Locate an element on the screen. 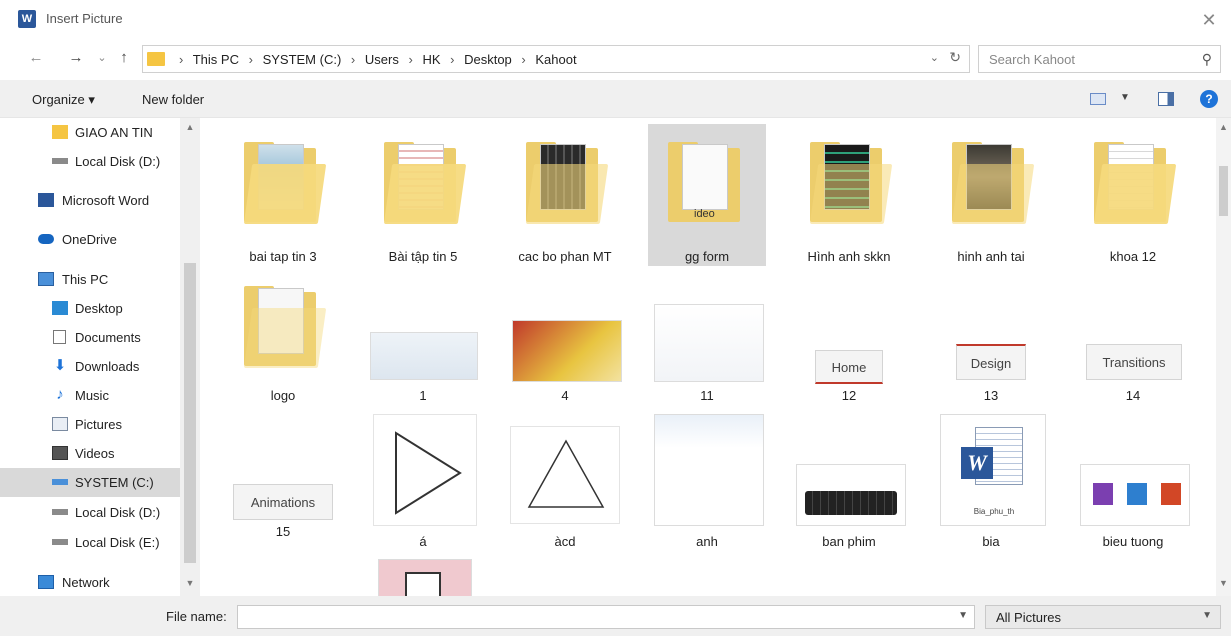 The image size is (1231, 636). sidebar-item-onedrive: OneDrive is located at coordinates (90, 239).